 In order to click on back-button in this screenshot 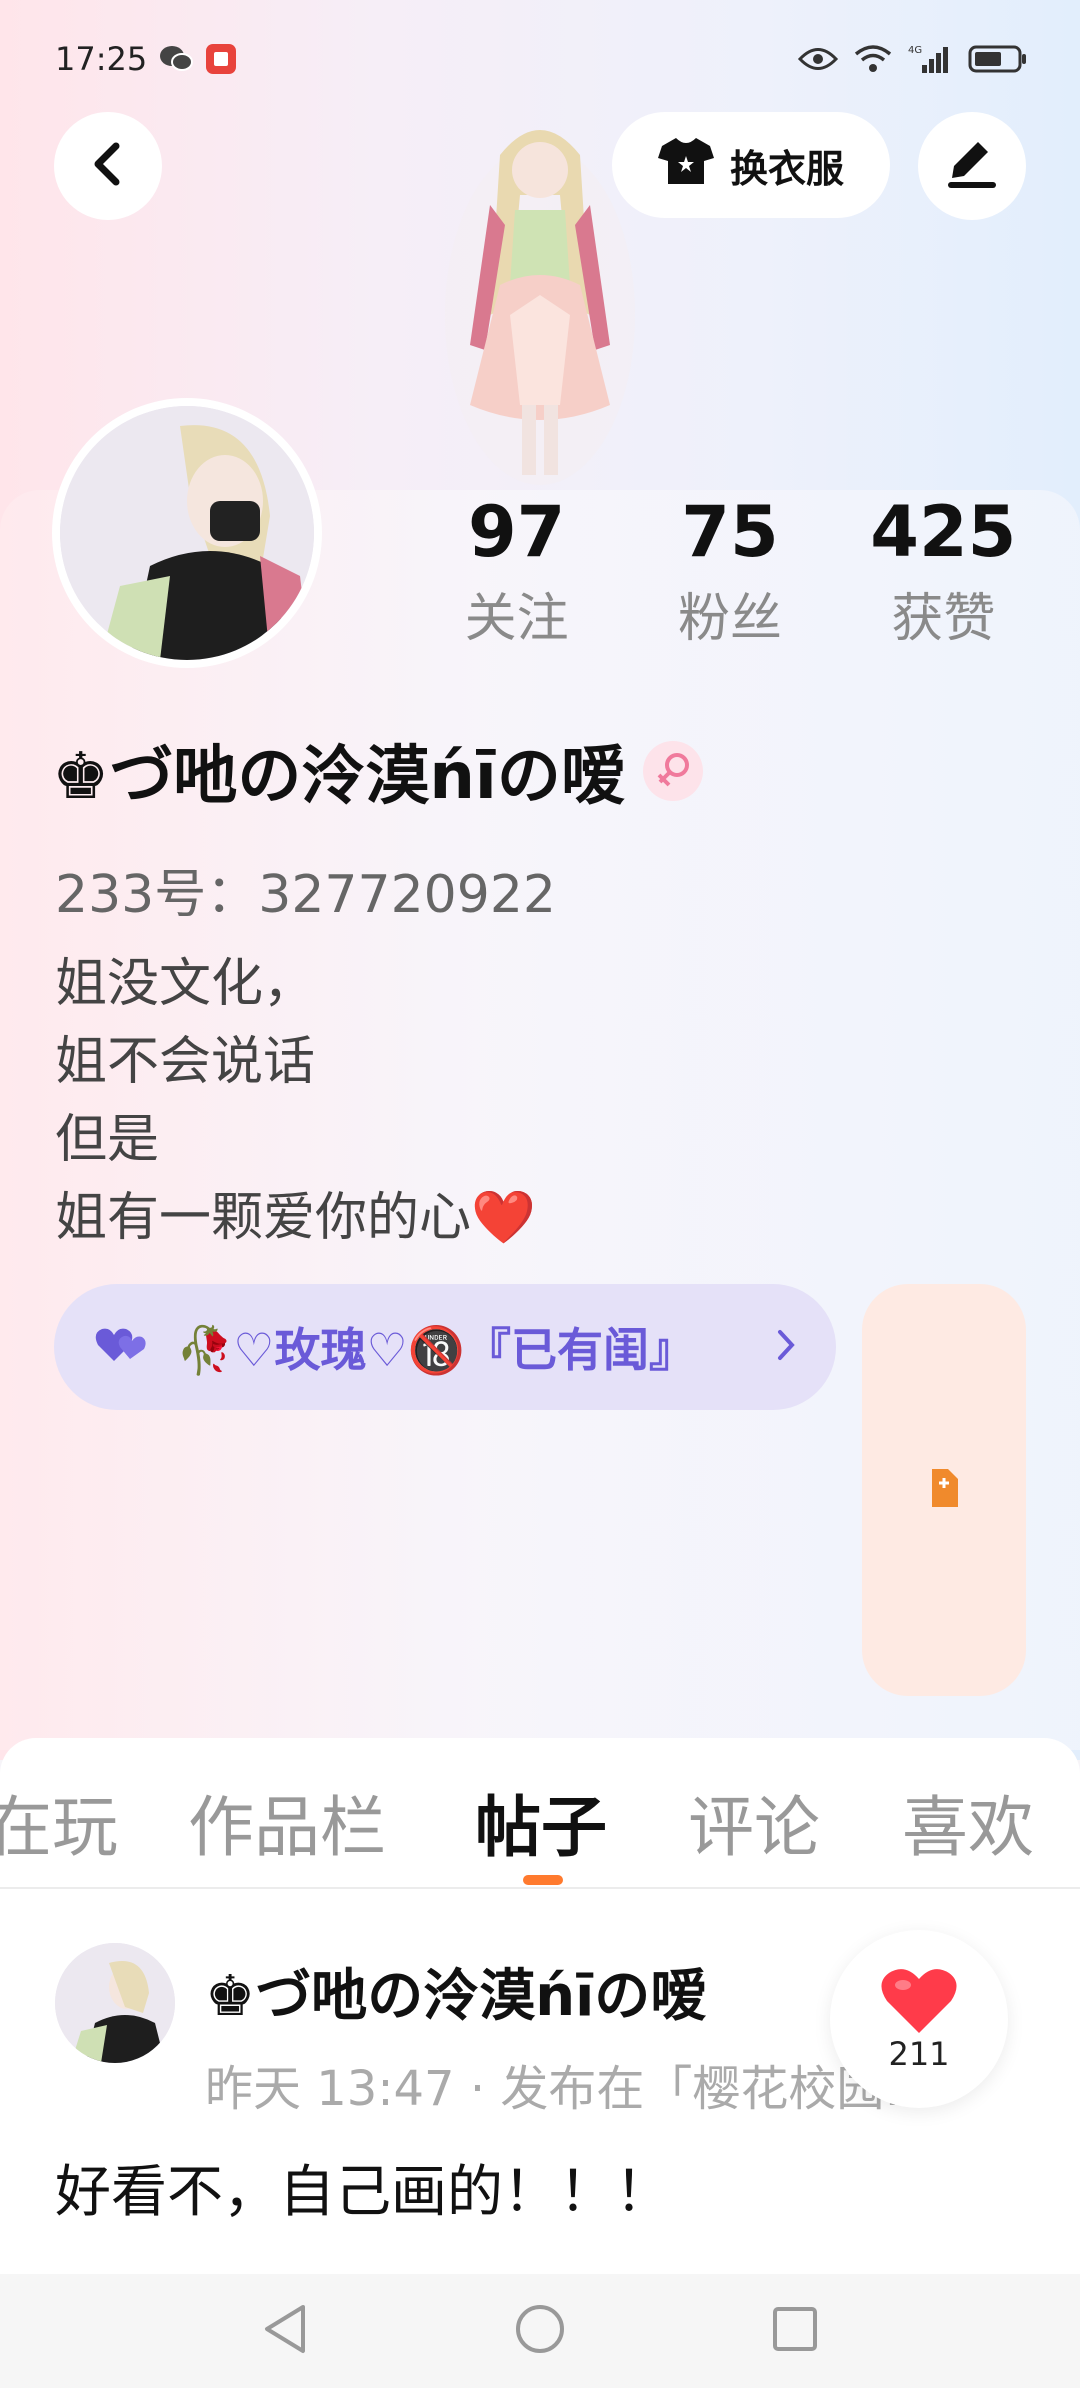, I will do `click(108, 166)`.